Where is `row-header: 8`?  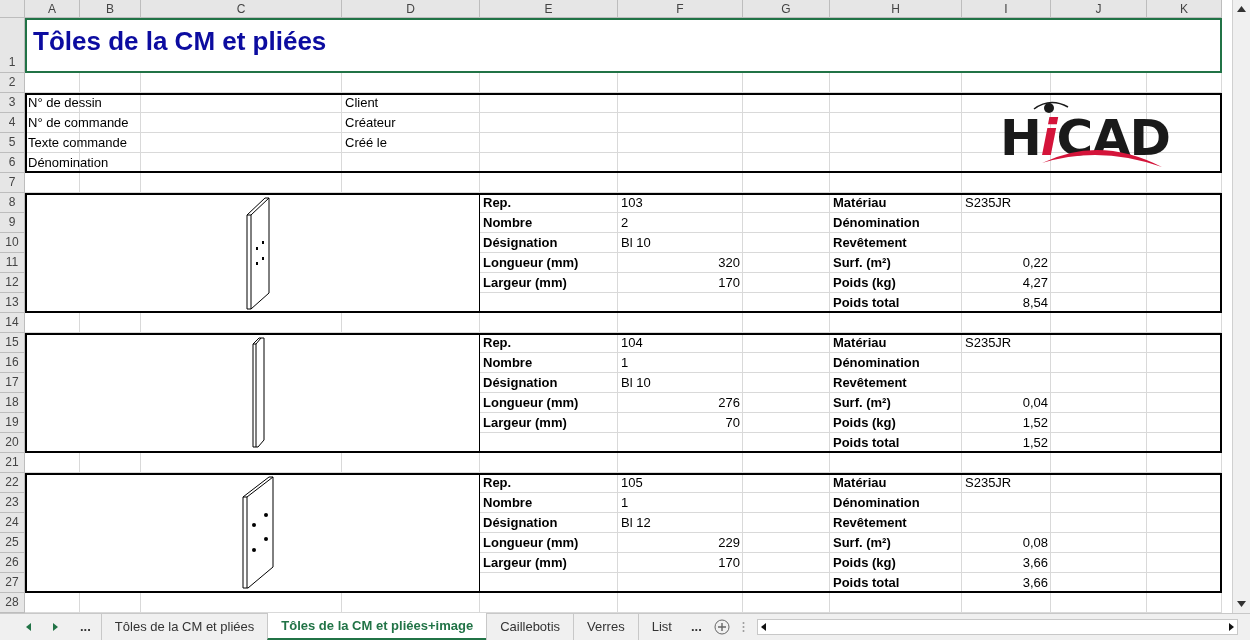 row-header: 8 is located at coordinates (12, 203).